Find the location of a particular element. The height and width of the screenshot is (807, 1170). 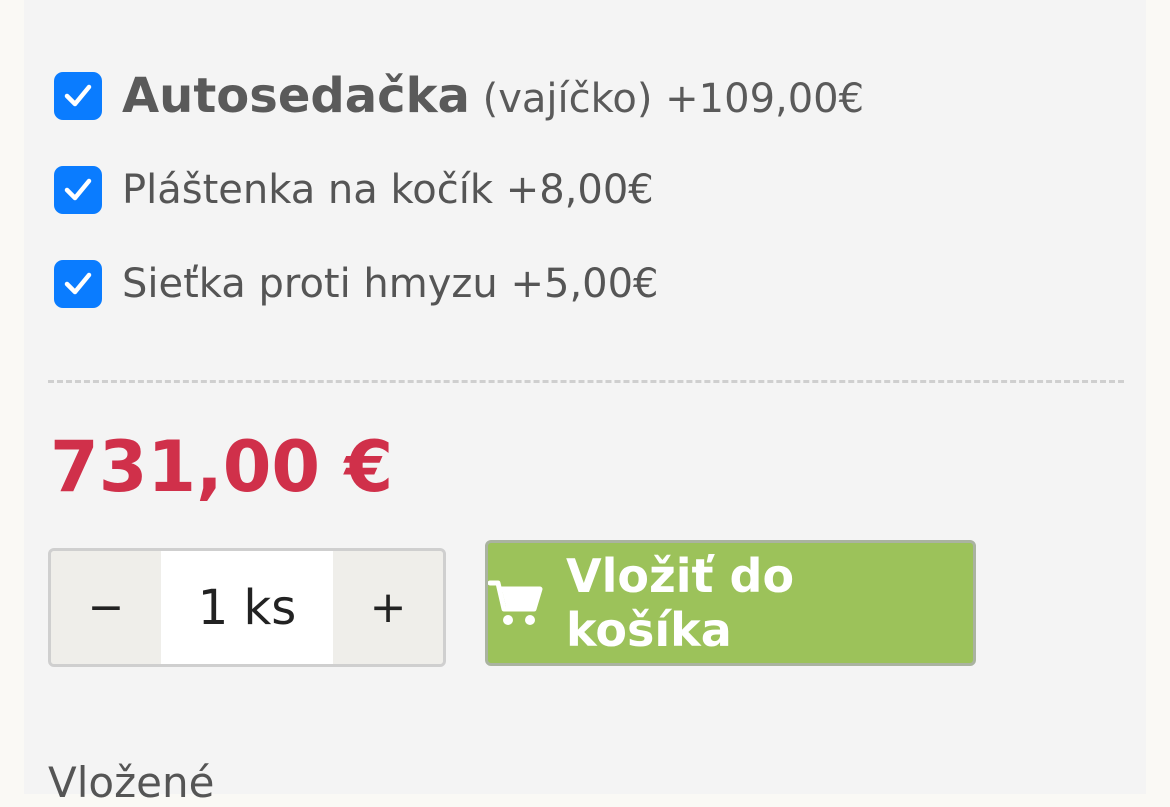

checkbox-car-seat is located at coordinates (78, 96).